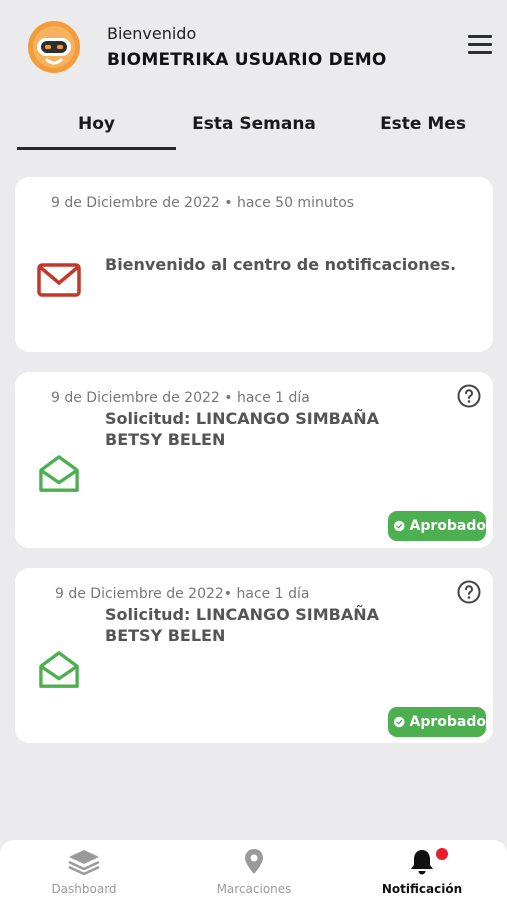  Describe the element at coordinates (59, 280) in the screenshot. I see `envelope-icon` at that location.